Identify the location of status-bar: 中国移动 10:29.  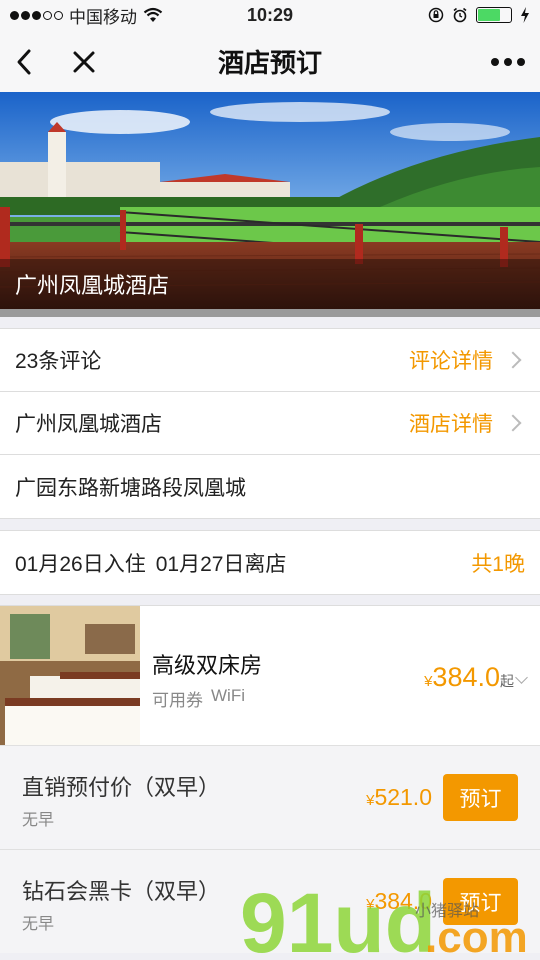
(270, 15).